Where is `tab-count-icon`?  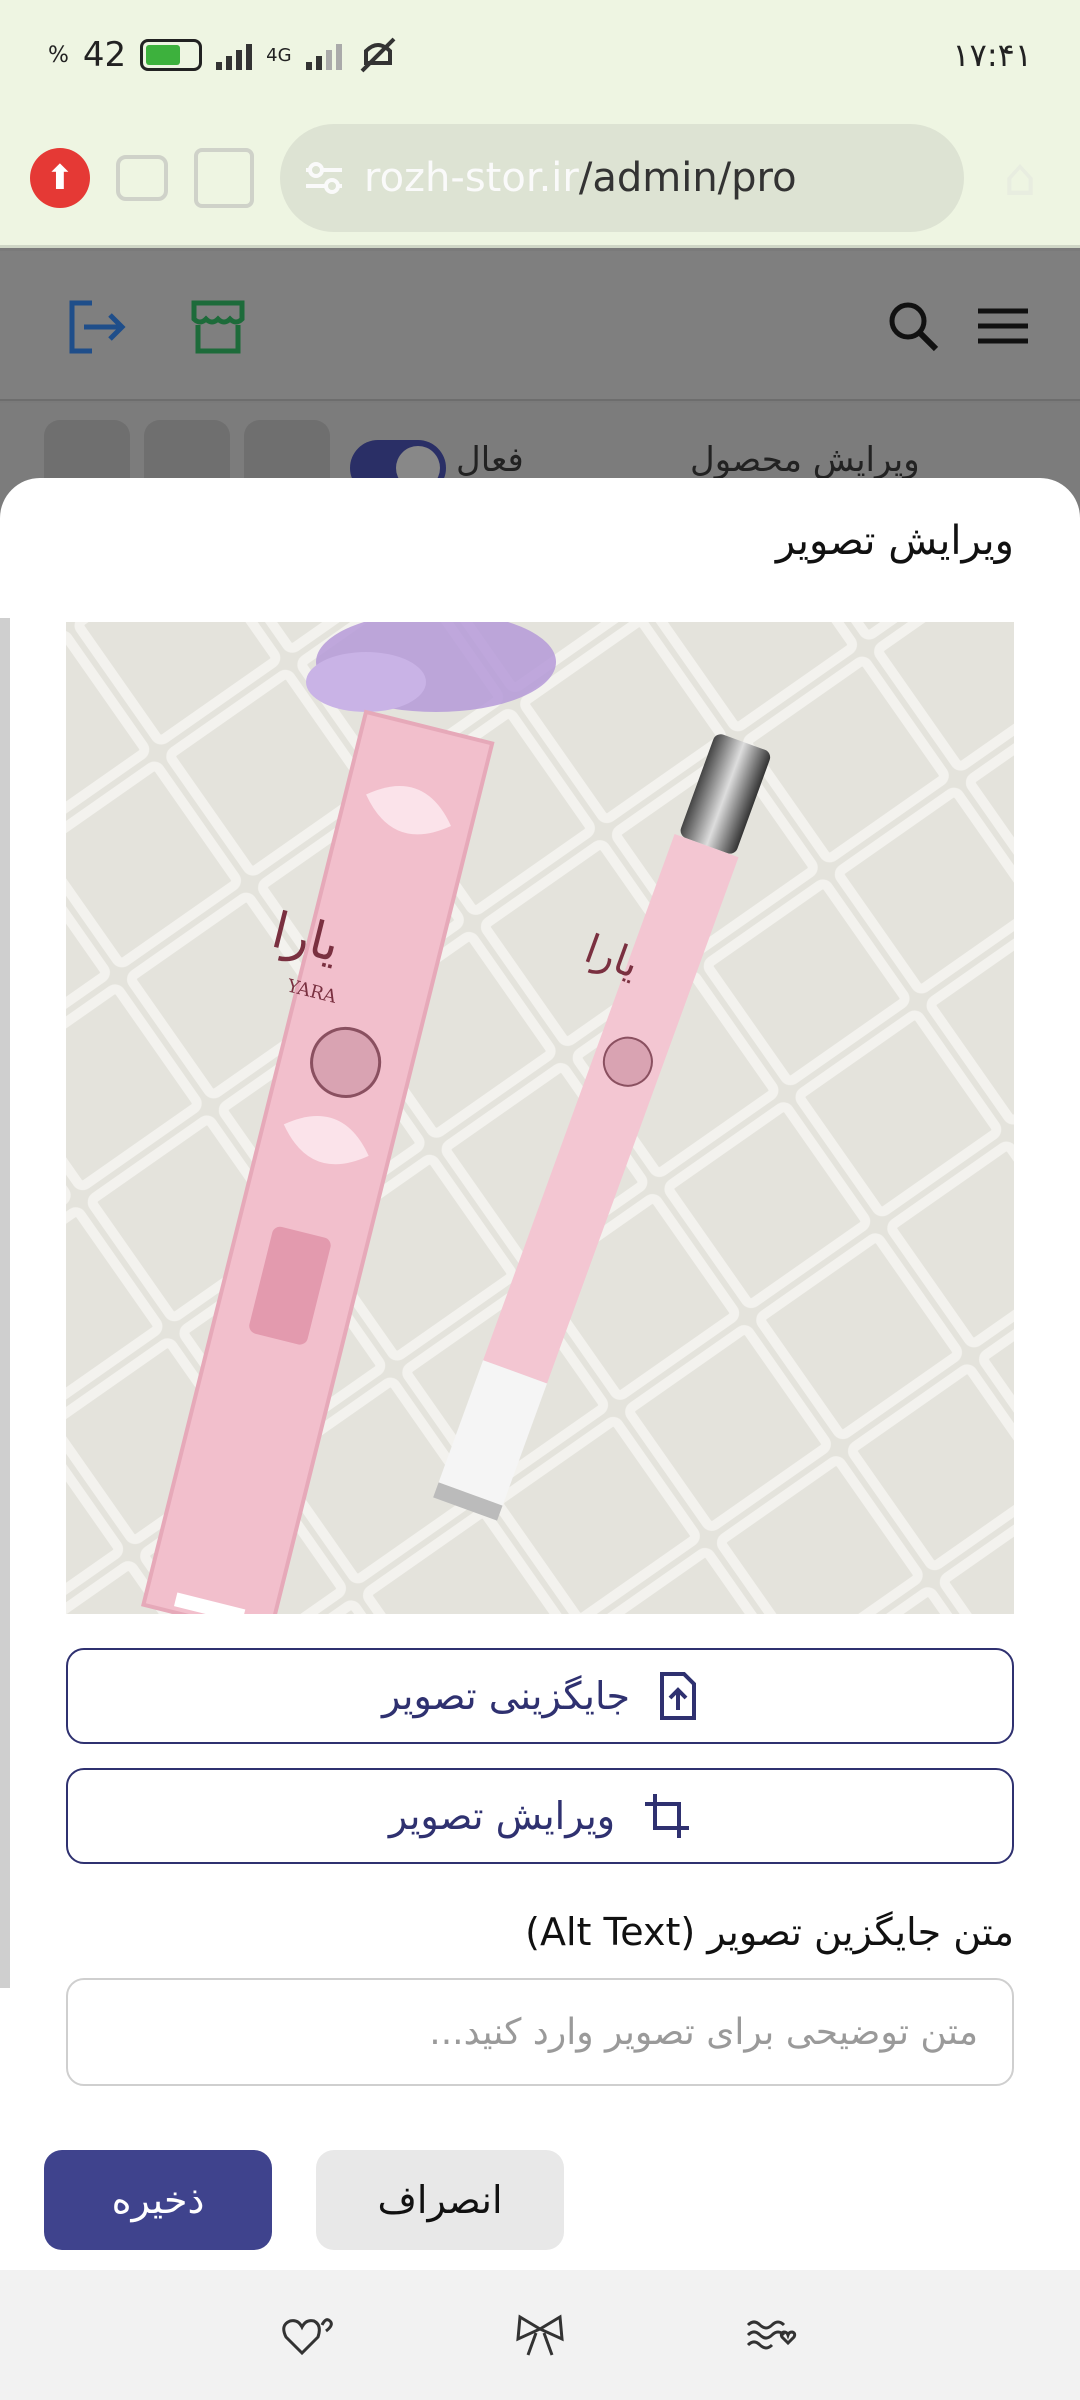 tab-count-icon is located at coordinates (142, 177).